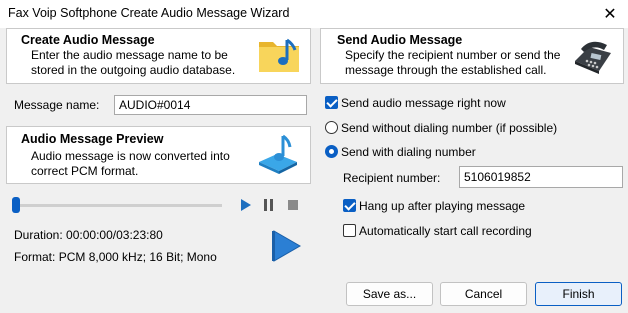 This screenshot has width=628, height=313. I want to click on playback-slider, so click(117, 205).